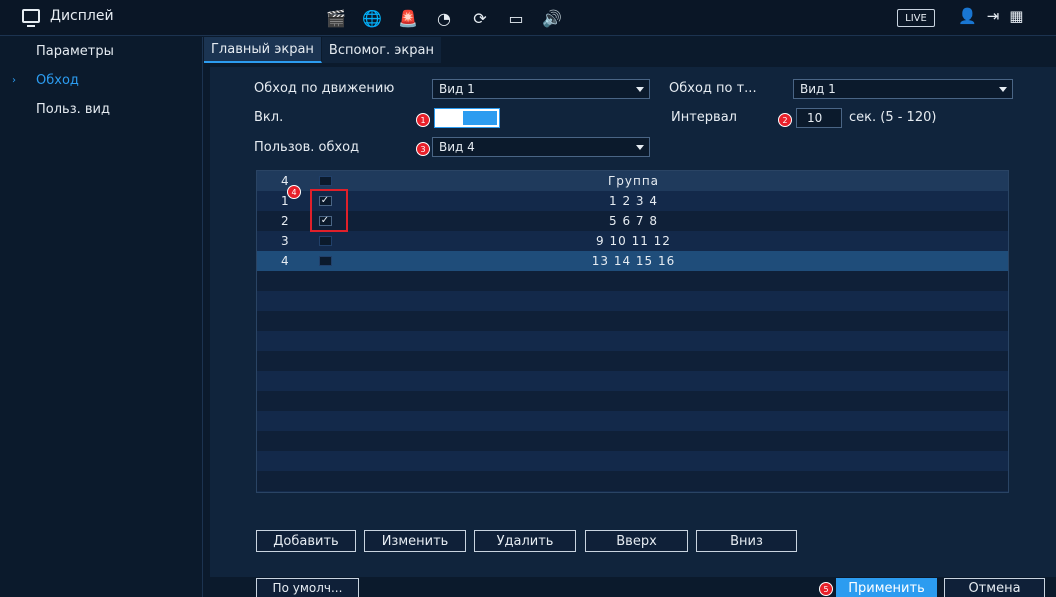  I want to click on table-row: 3 9 10 11 12, so click(632, 241).